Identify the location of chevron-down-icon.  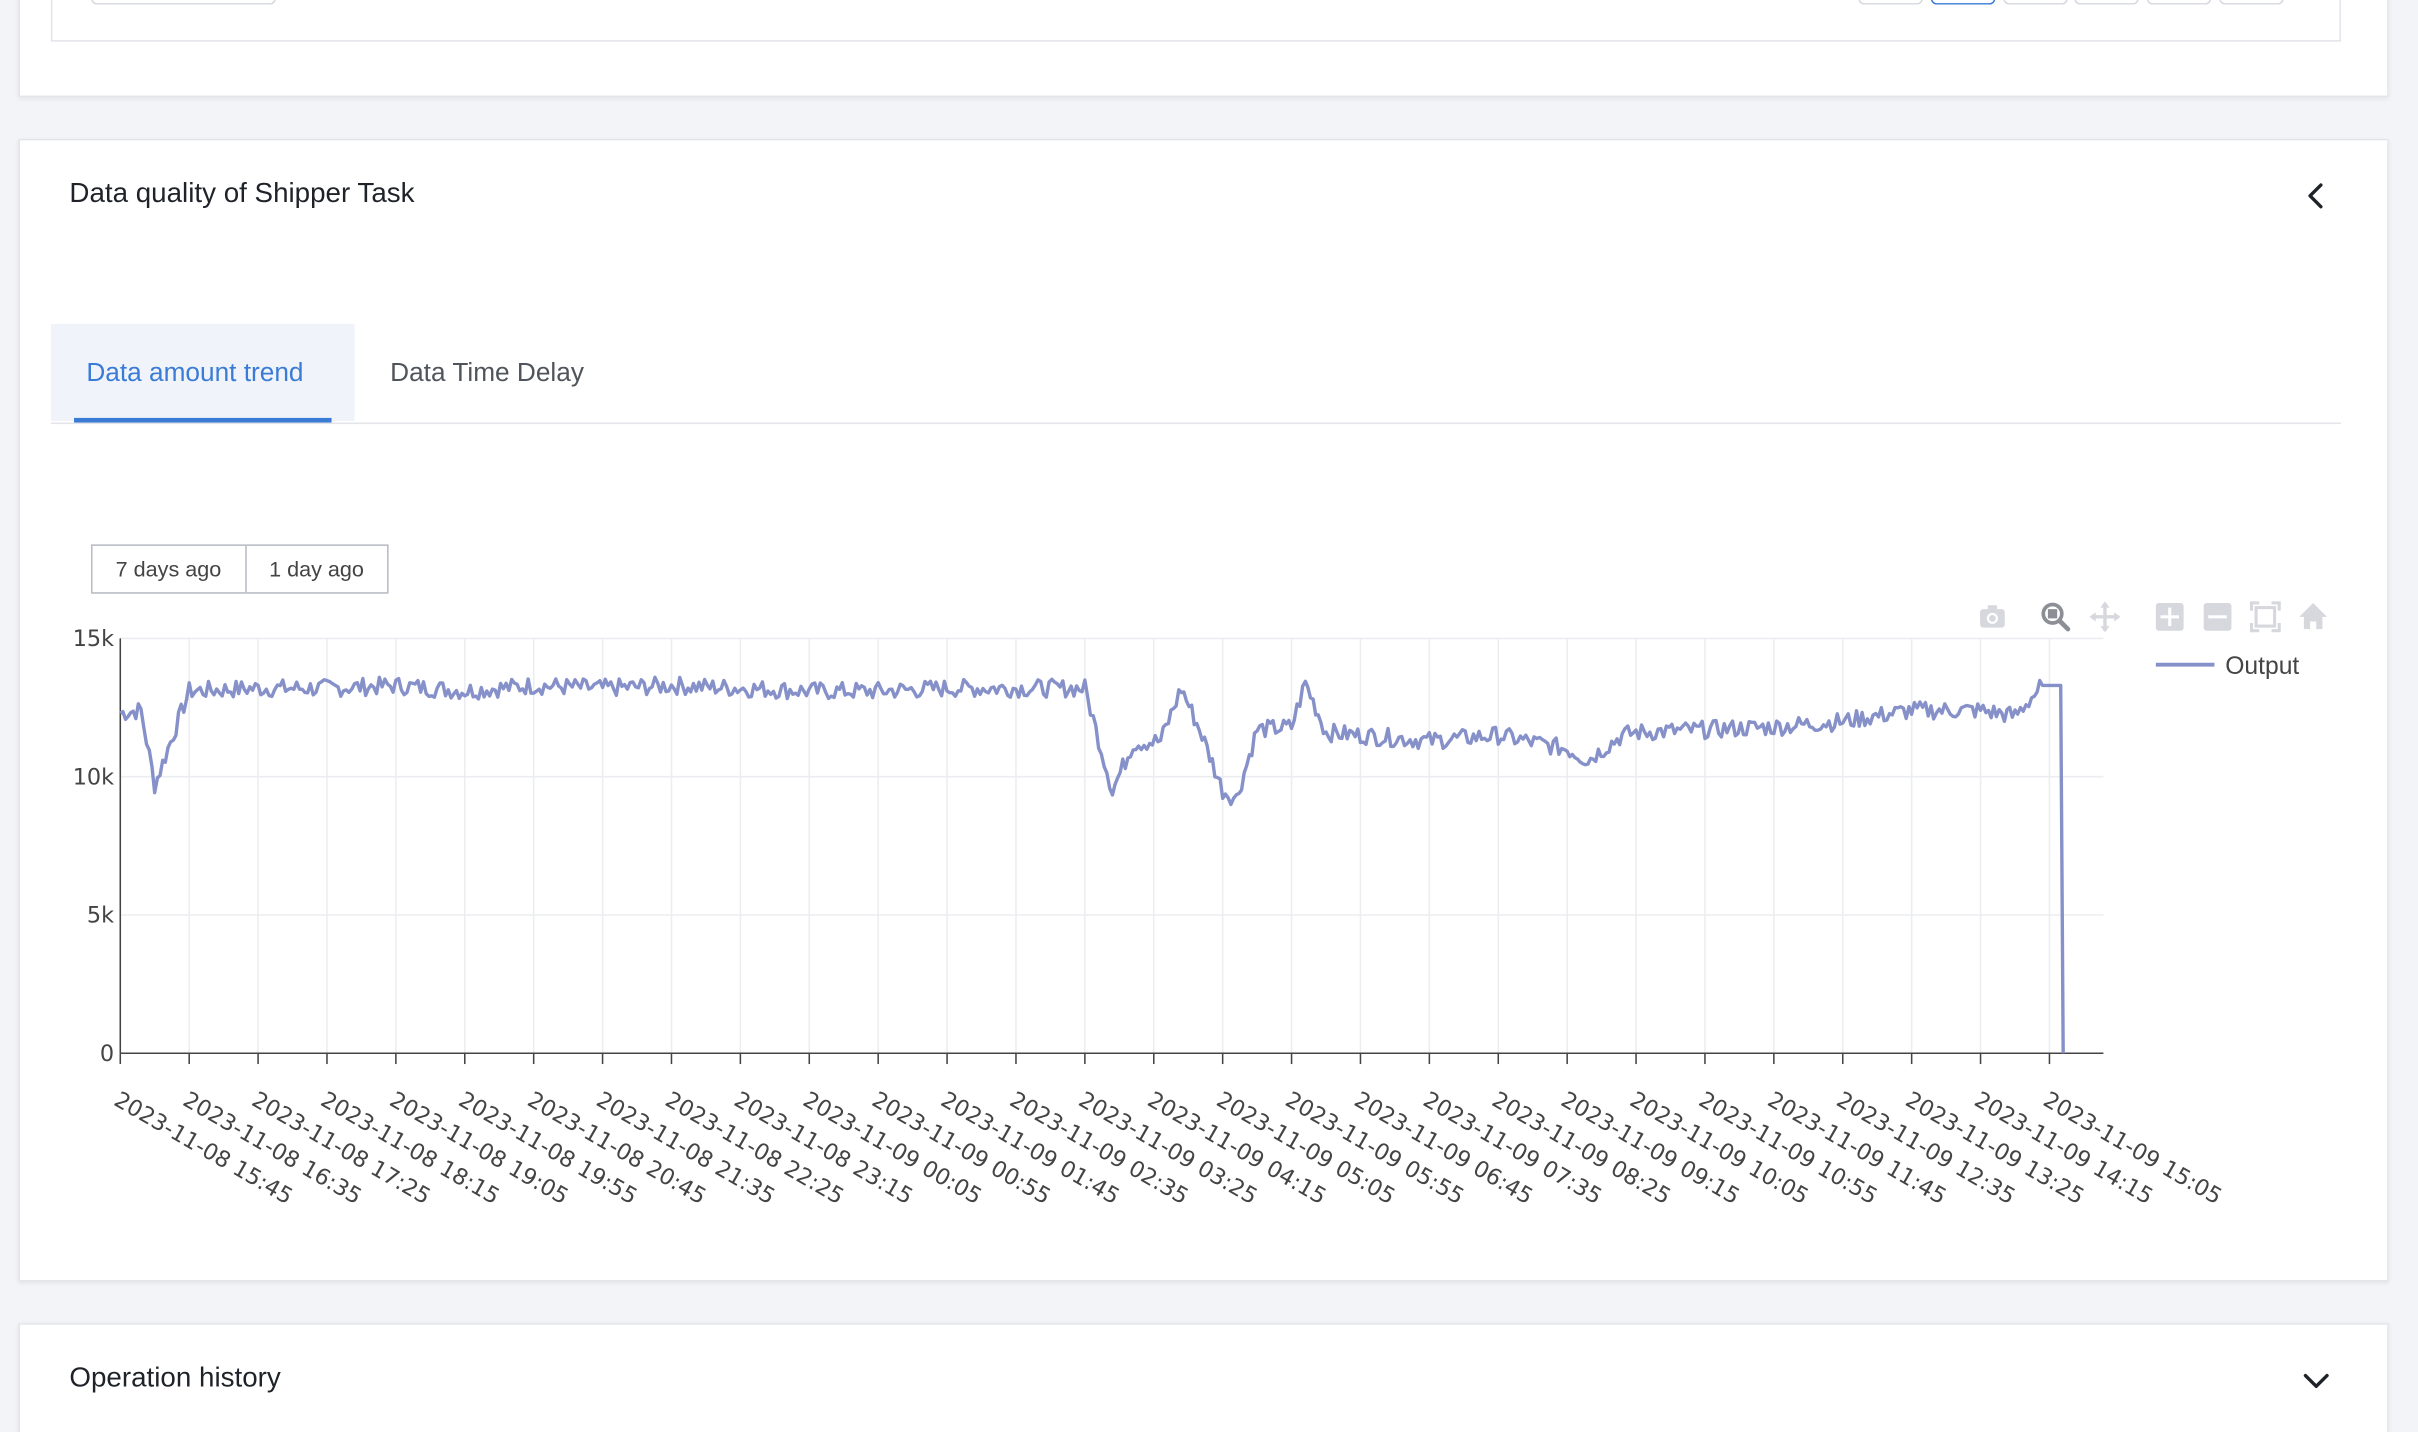
(2316, 1380).